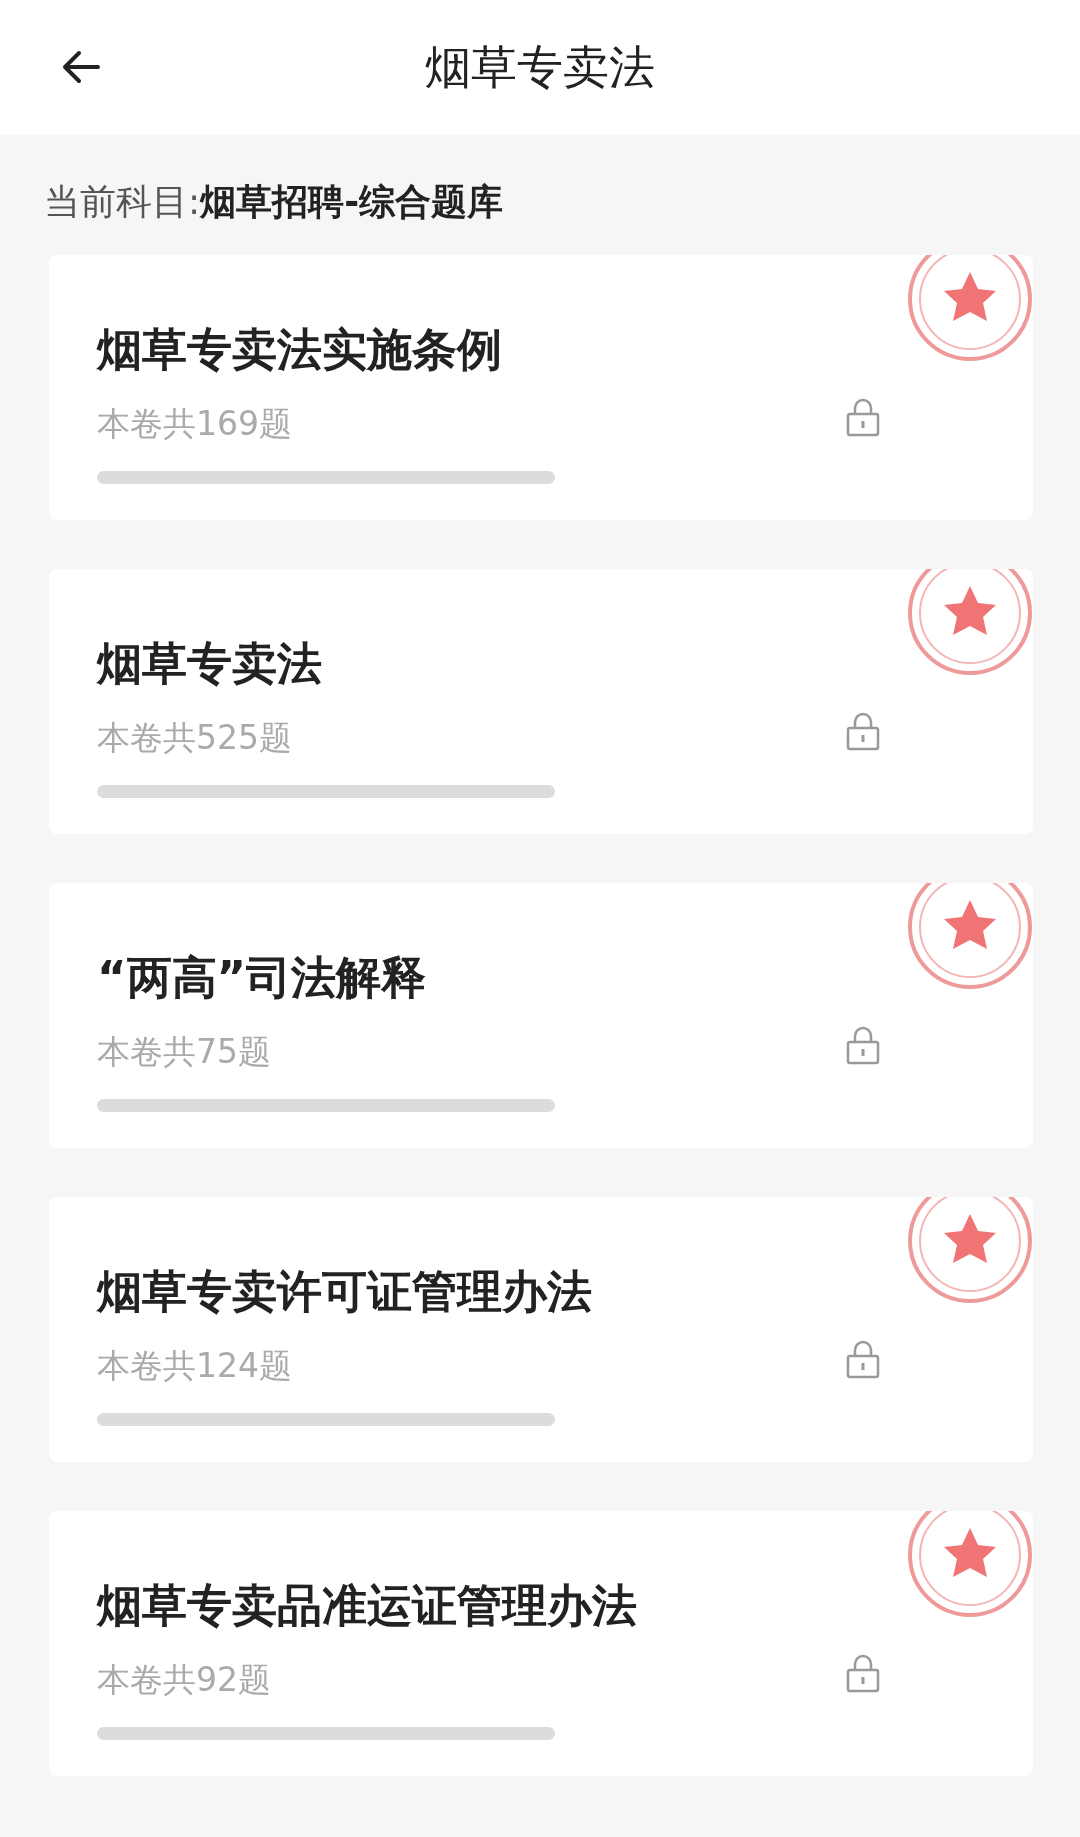  I want to click on question-count: 本卷共124题, so click(194, 1366).